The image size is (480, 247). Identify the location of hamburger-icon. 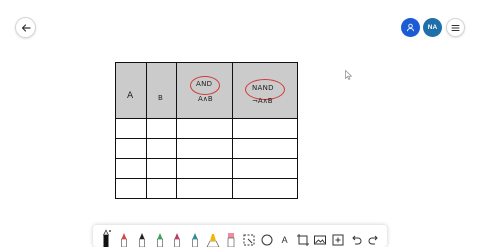
(455, 27).